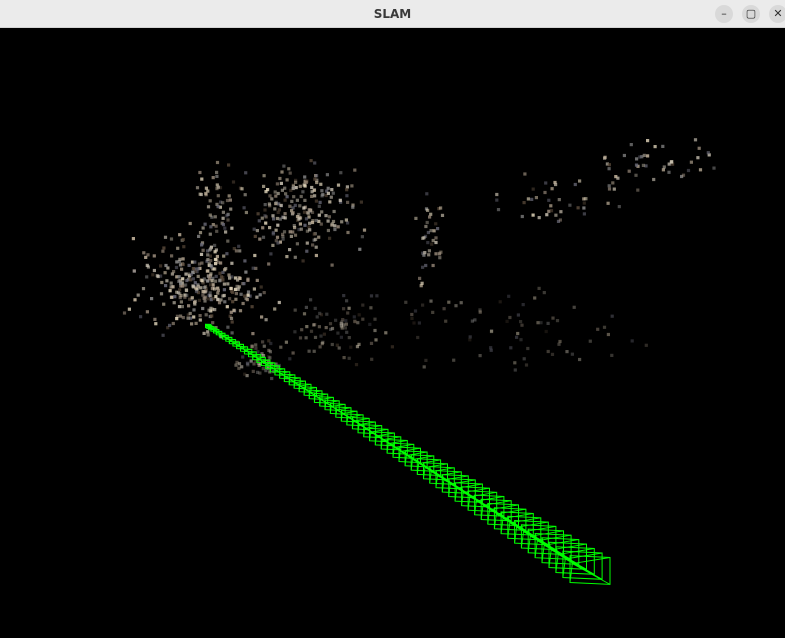 This screenshot has width=785, height=638. I want to click on title-bar: SLAM – ▢ ✕, so click(392, 14).